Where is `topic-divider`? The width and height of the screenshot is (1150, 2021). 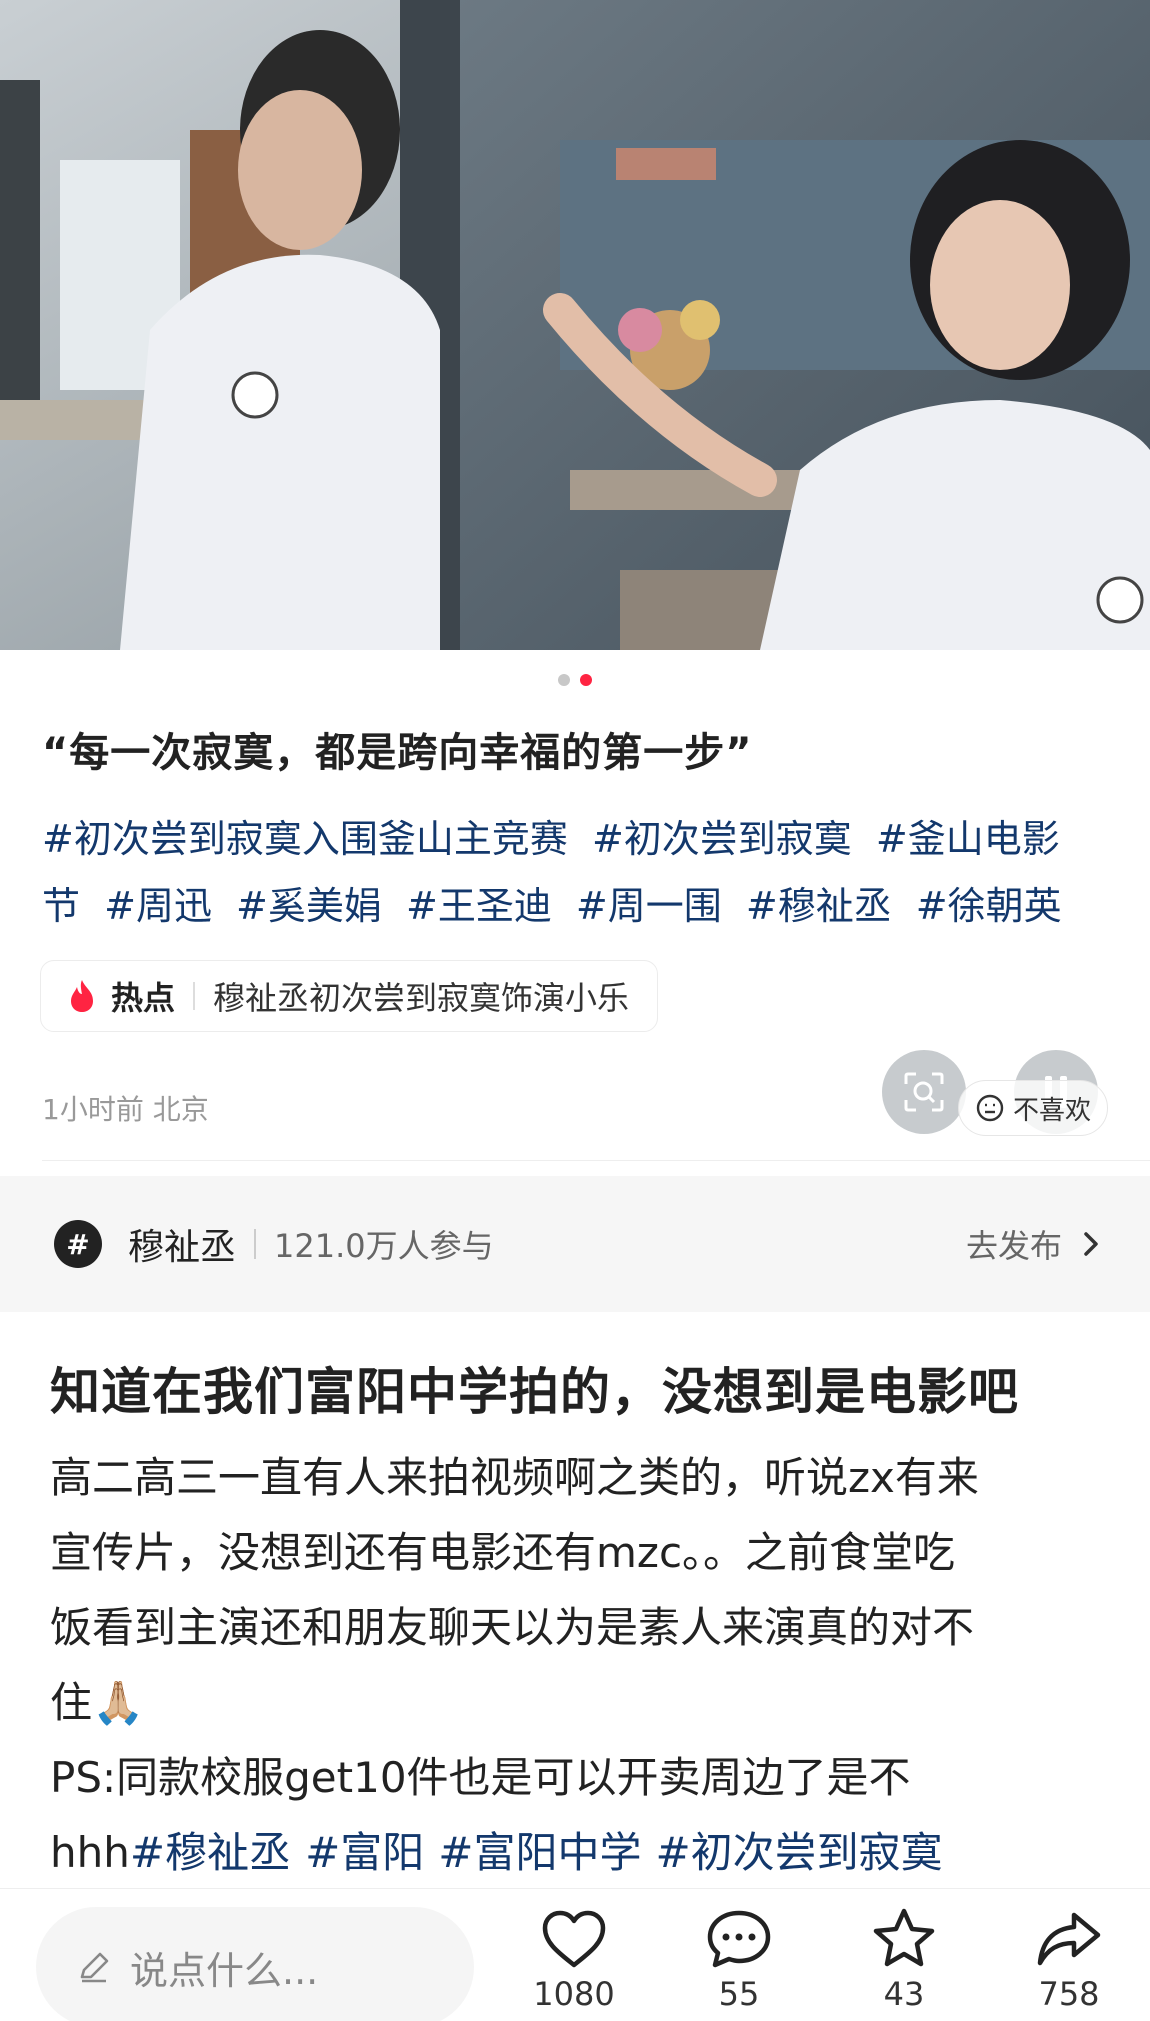 topic-divider is located at coordinates (255, 1244).